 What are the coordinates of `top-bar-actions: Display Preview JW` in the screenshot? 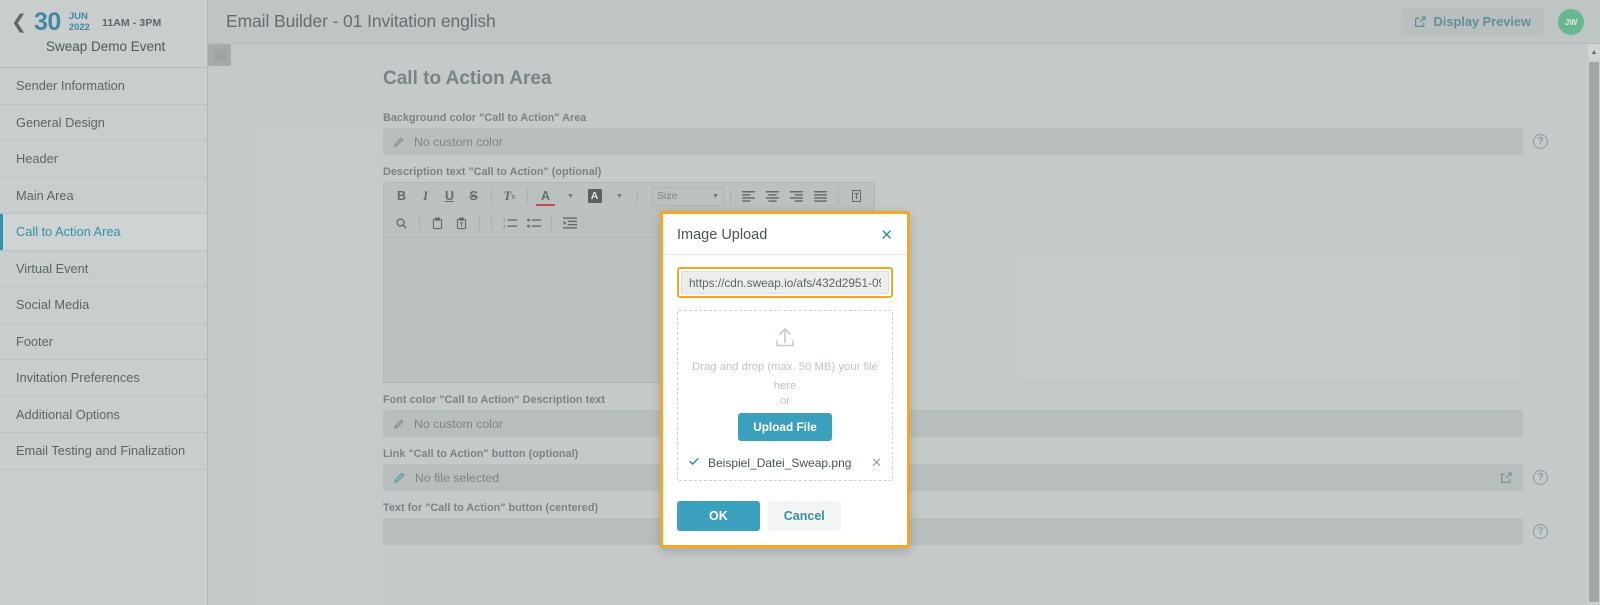 It's located at (1492, 21).